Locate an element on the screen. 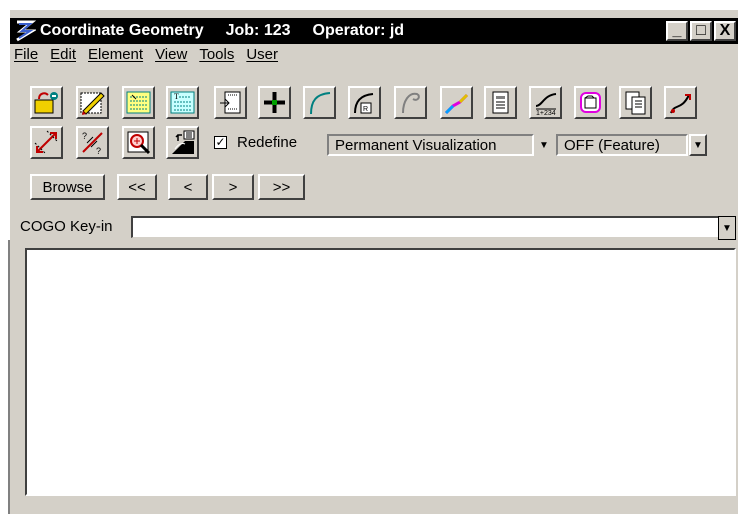  feature-dropdown-arrow: ▼ is located at coordinates (698, 145).